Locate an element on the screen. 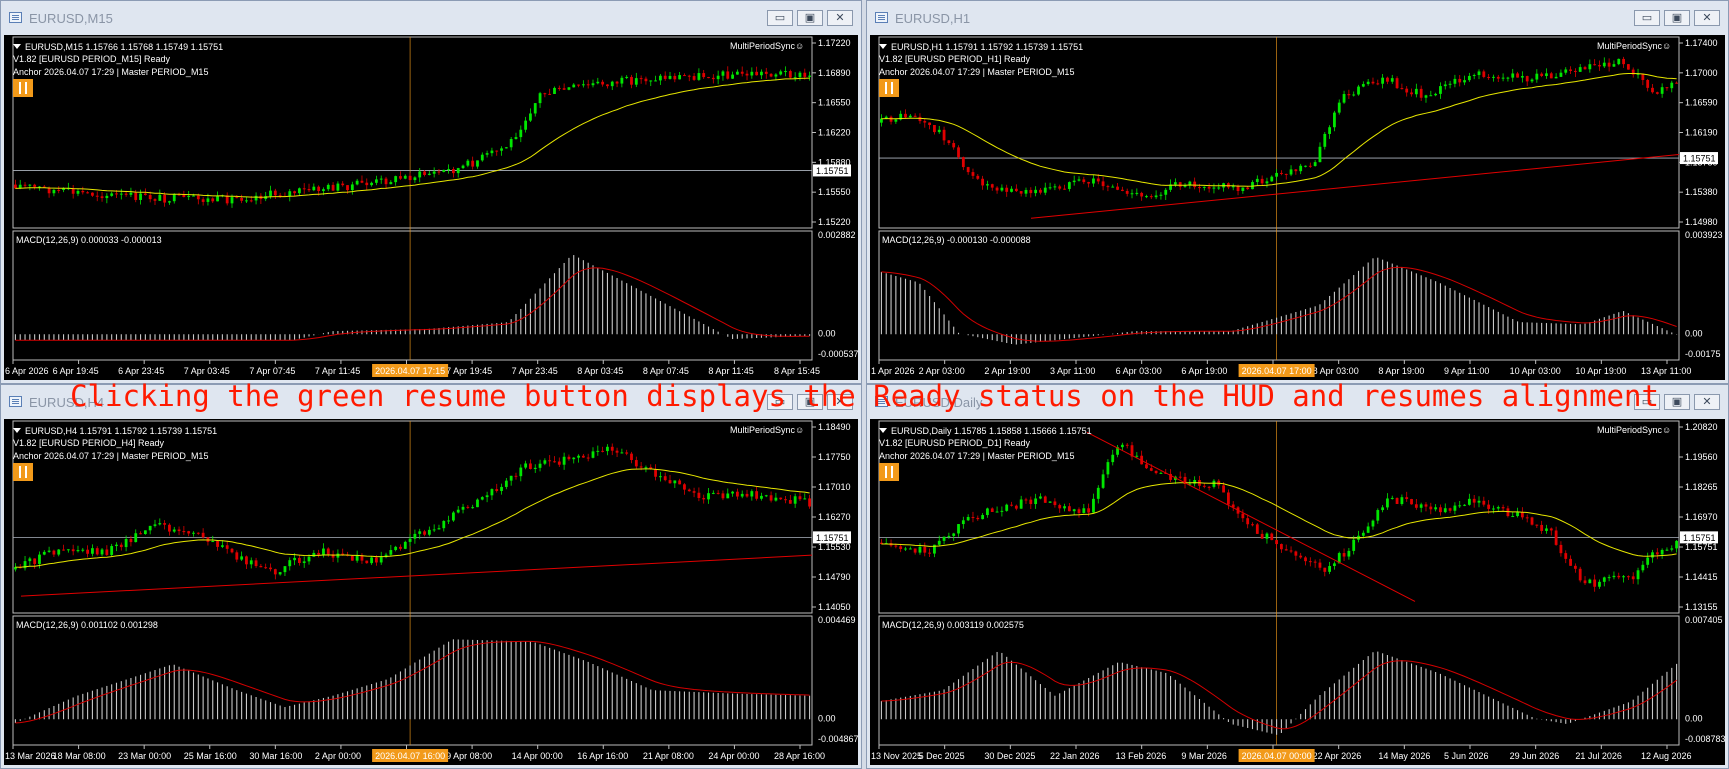 Image resolution: width=1729 pixels, height=769 pixels. price-tick-label: 1.16190 is located at coordinates (1701, 133).